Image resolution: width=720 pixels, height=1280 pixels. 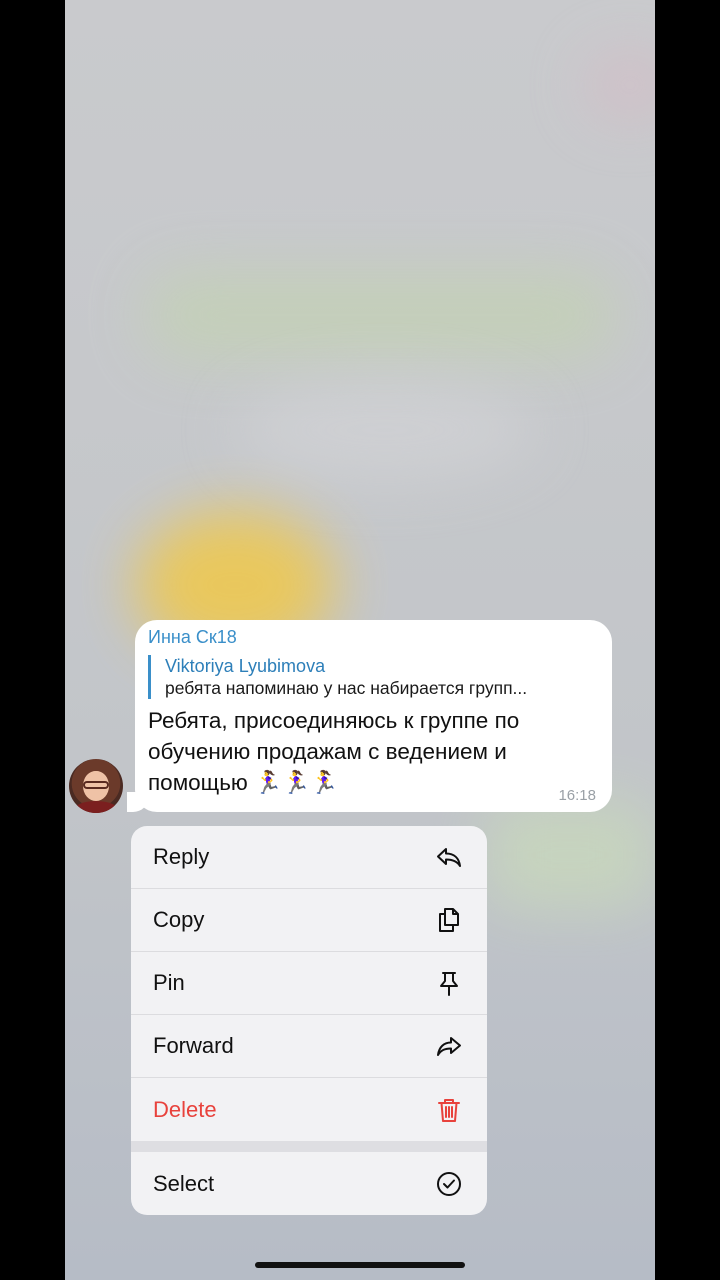 I want to click on avatar-glasses, so click(x=96, y=785).